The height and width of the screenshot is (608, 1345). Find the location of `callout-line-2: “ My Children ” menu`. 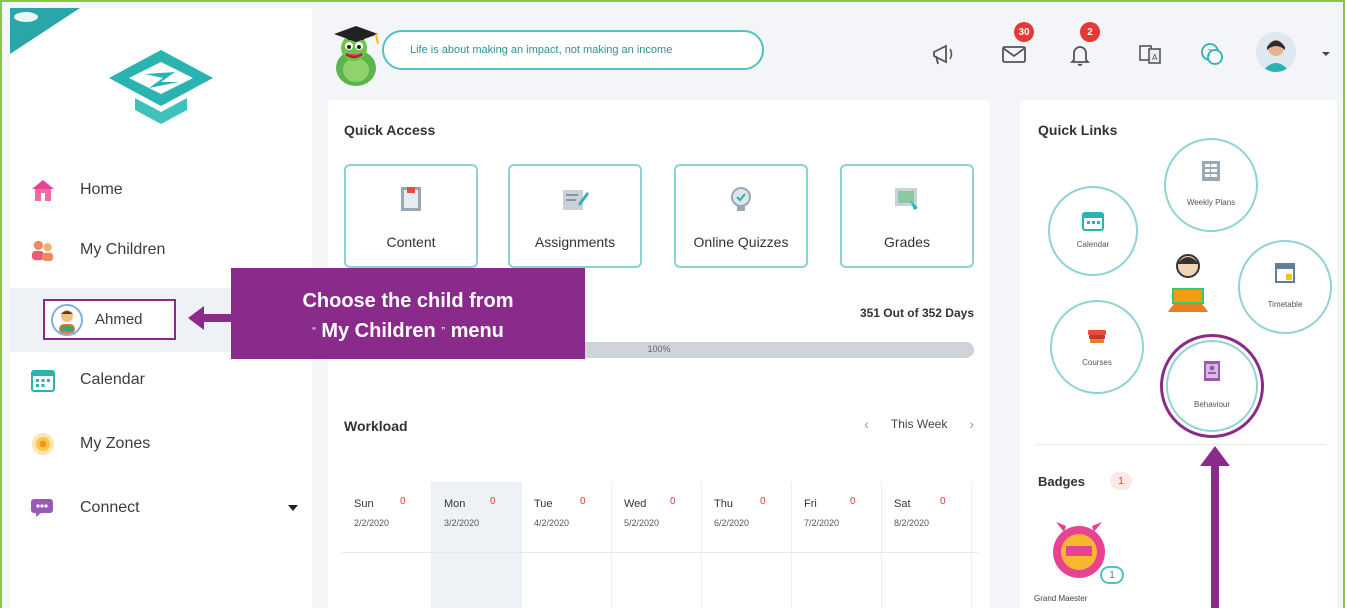

callout-line-2: “ My Children ” menu is located at coordinates (408, 331).